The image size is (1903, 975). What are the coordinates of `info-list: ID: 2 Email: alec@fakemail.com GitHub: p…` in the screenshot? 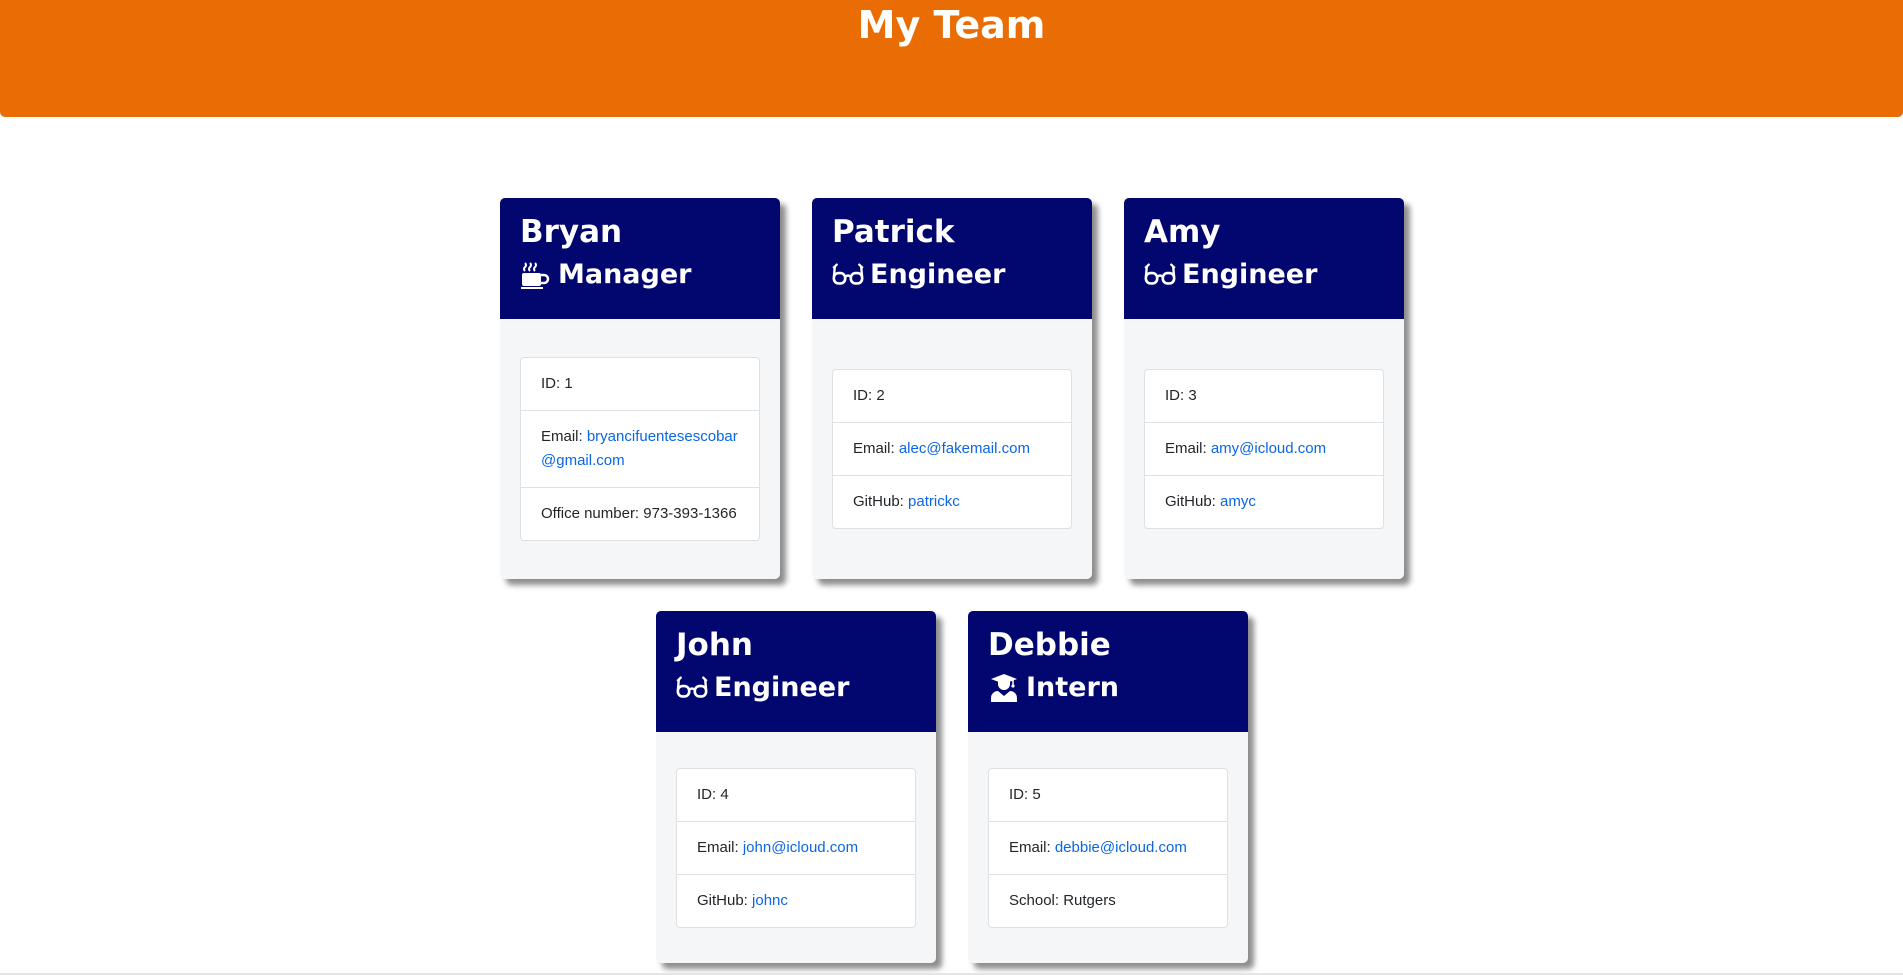 It's located at (952, 449).